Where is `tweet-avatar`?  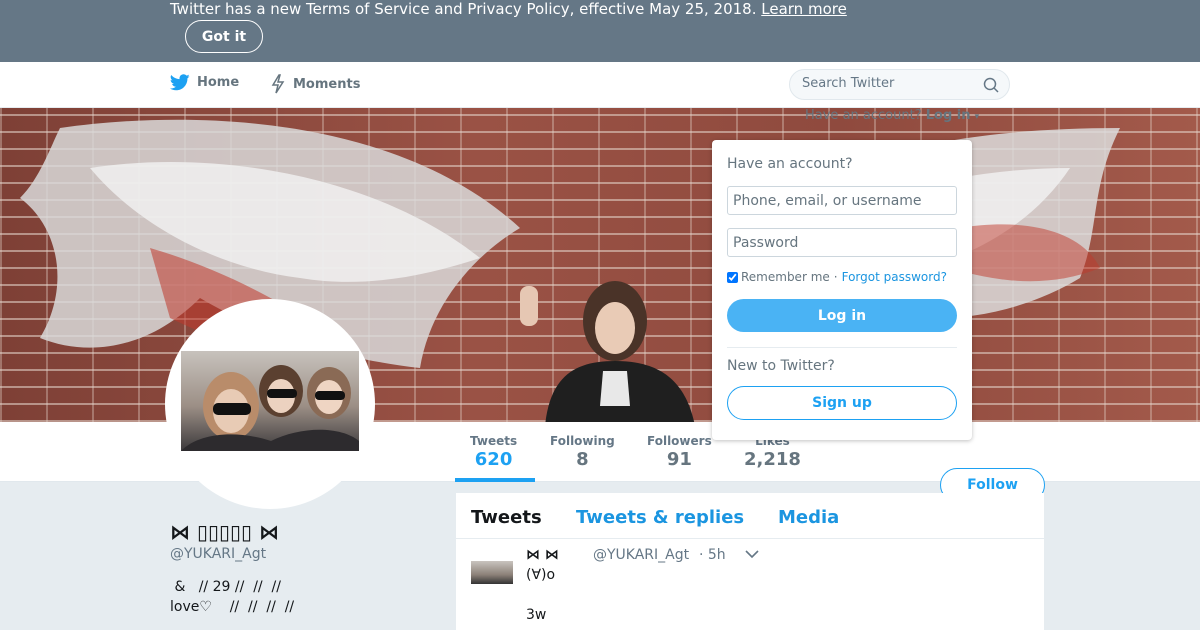
tweet-avatar is located at coordinates (492, 572).